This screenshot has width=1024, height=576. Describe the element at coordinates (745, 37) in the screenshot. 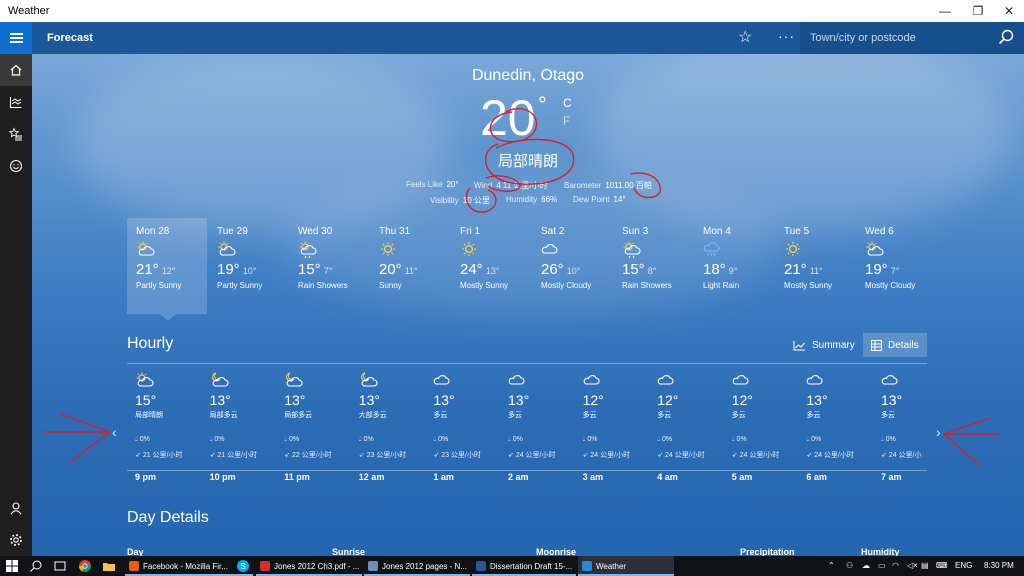

I see `favorite-star-icon: ☆` at that location.